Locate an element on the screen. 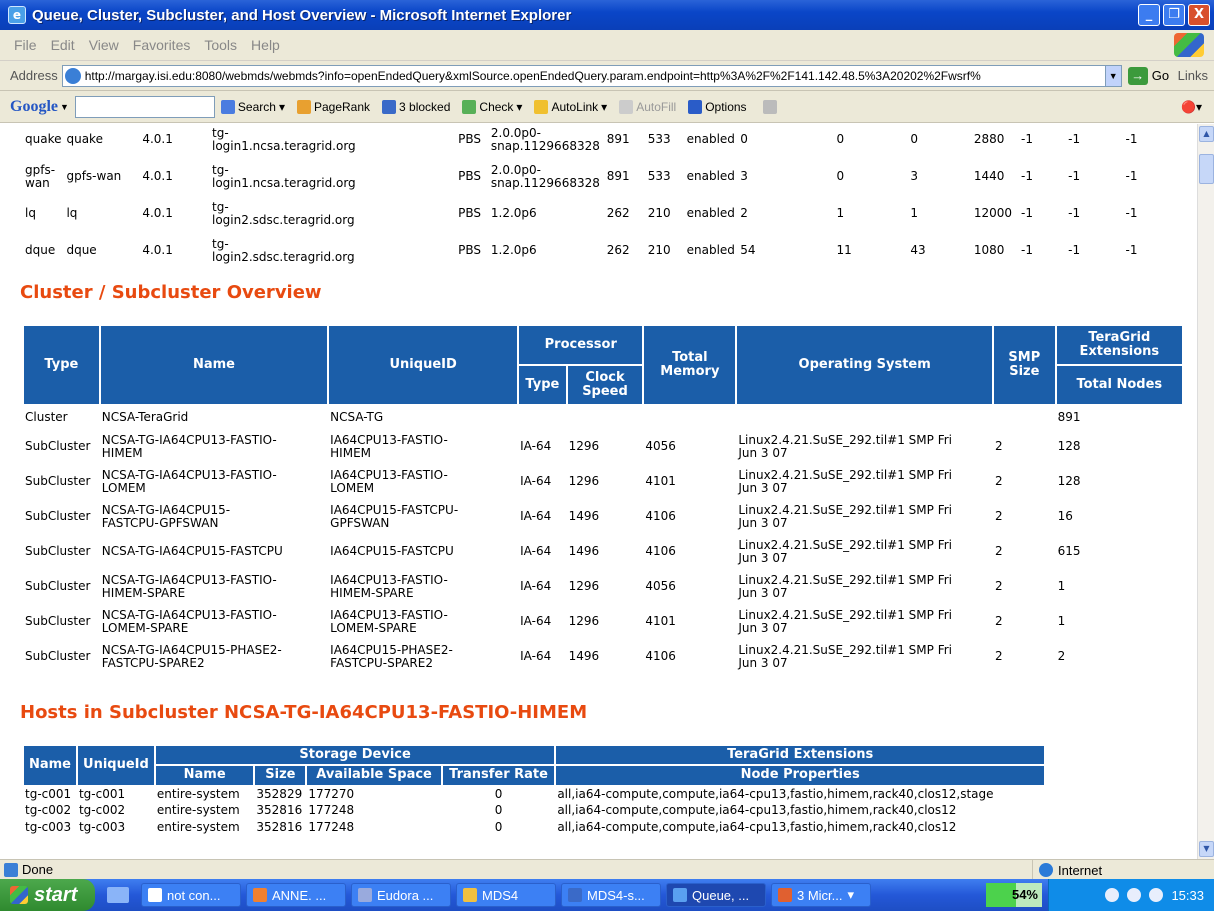 The image size is (1214, 911). popup-blocker-button: 3 blocked is located at coordinates (416, 106).